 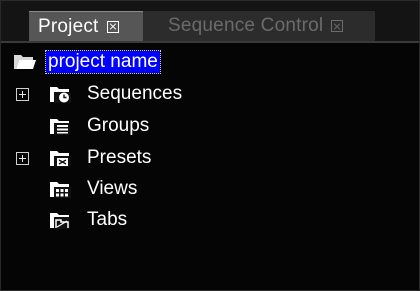 What do you see at coordinates (112, 188) in the screenshot?
I see `tree-item-label: Views` at bounding box center [112, 188].